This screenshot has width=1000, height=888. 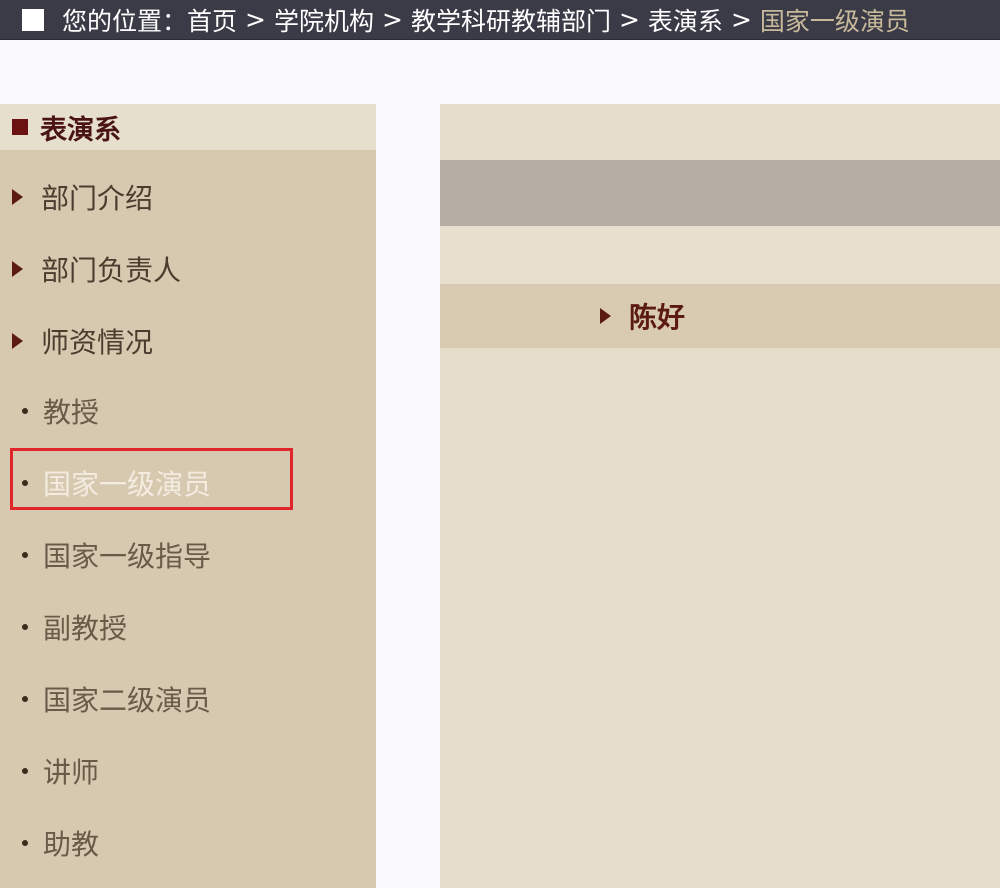 I want to click on sidebar-item-label: 助教, so click(x=71, y=844).